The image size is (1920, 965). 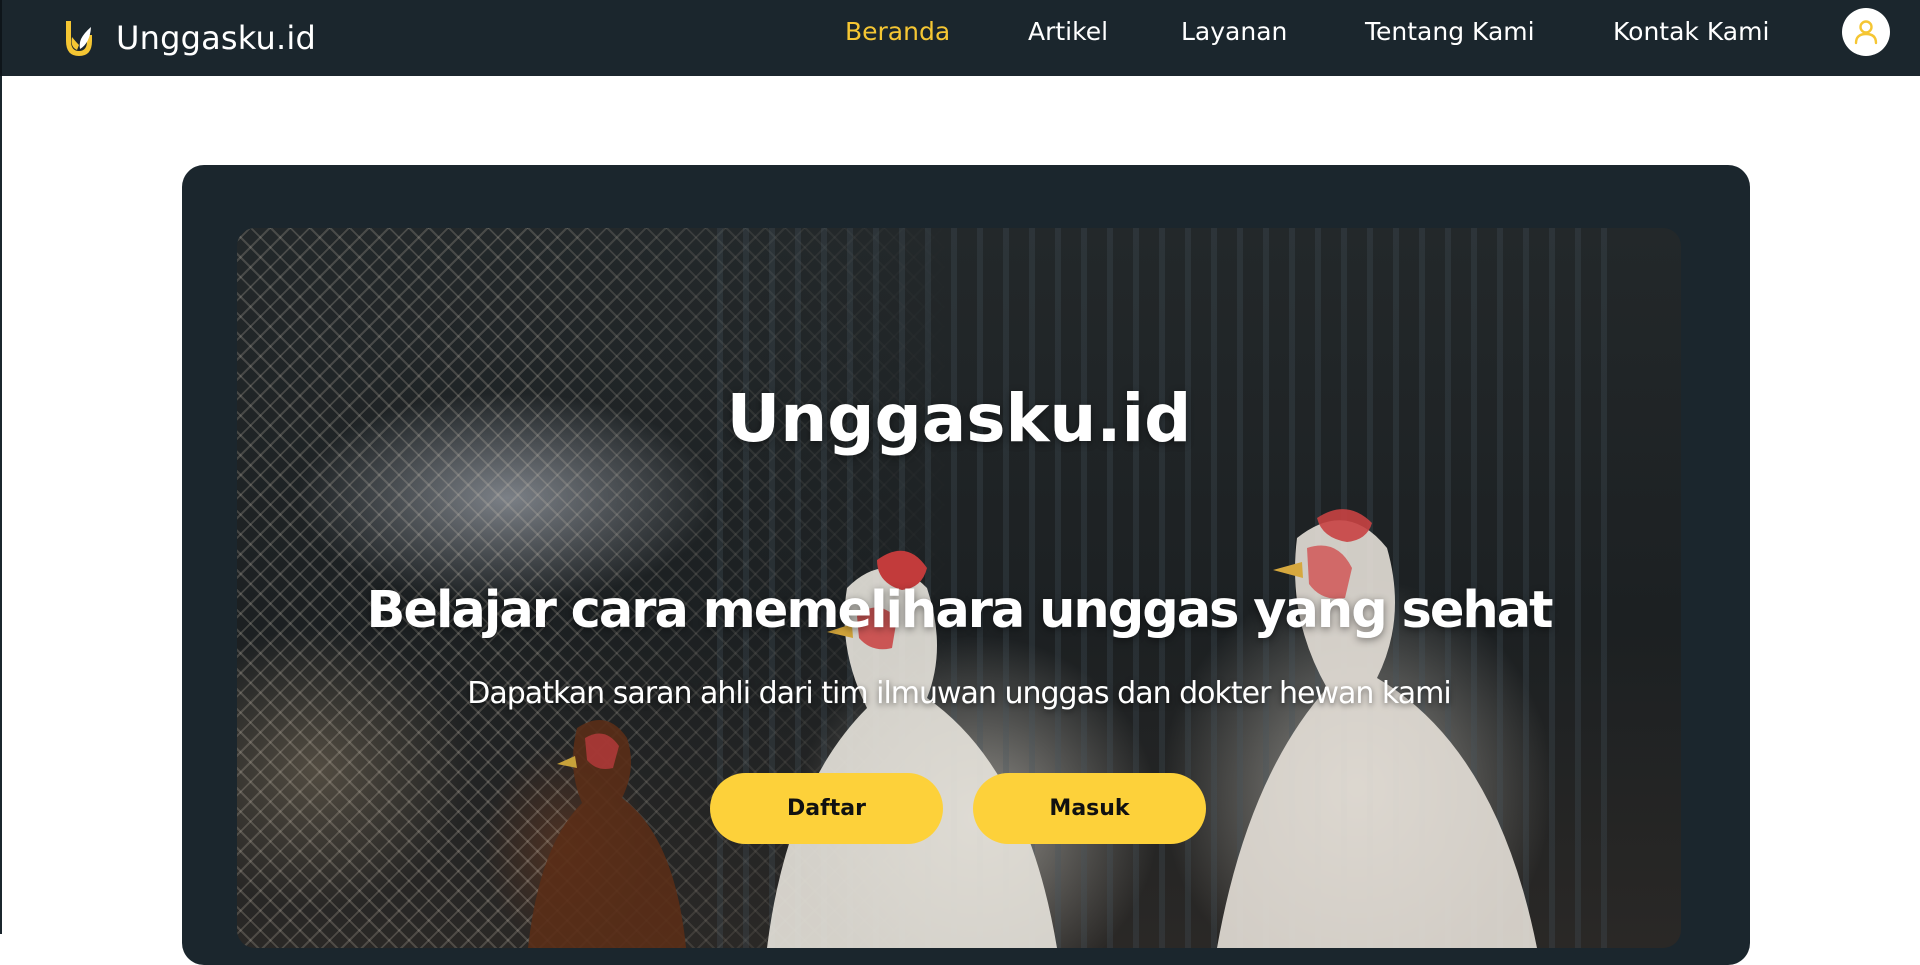 What do you see at coordinates (1089, 808) in the screenshot?
I see `login-button: Masuk` at bounding box center [1089, 808].